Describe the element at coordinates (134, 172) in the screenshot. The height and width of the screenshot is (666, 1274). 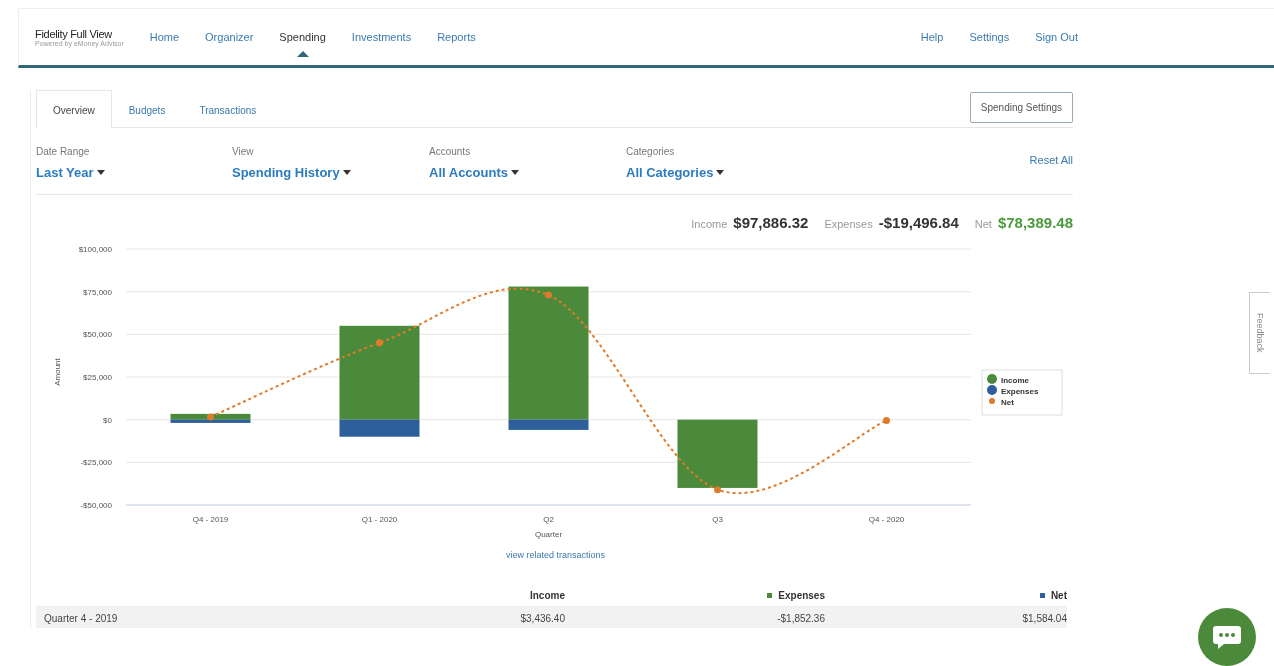
I see `filter-dropdown: Last Year` at that location.